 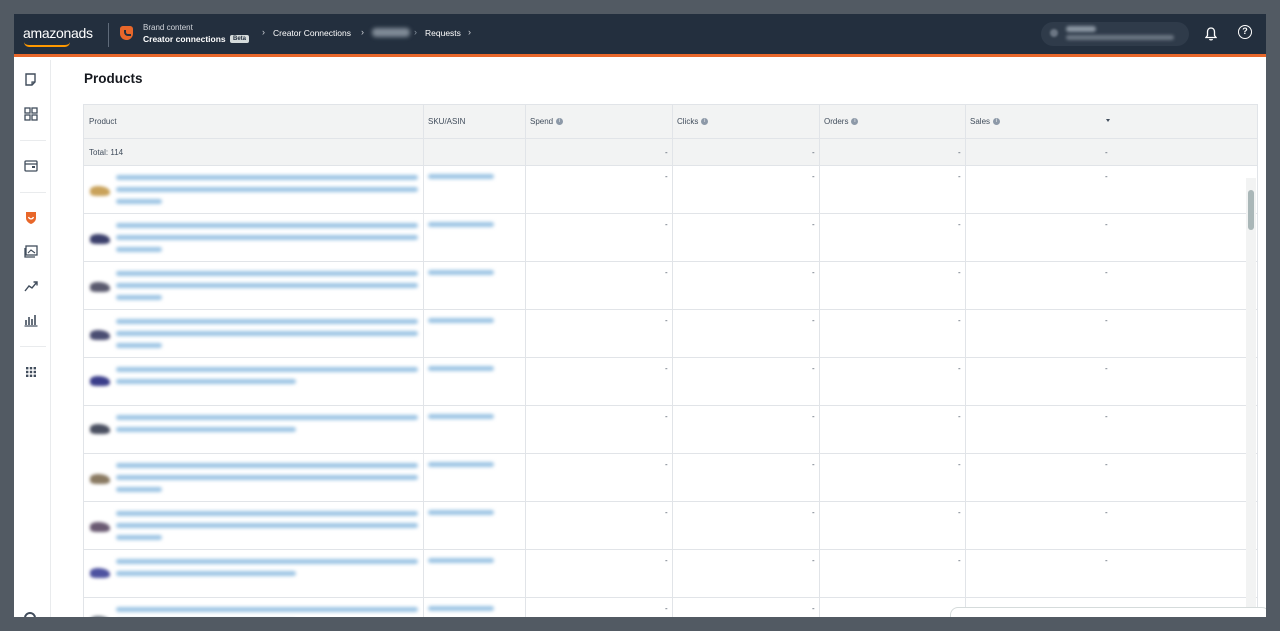 I want to click on breadcrumb-requests: Requests, so click(x=443, y=33).